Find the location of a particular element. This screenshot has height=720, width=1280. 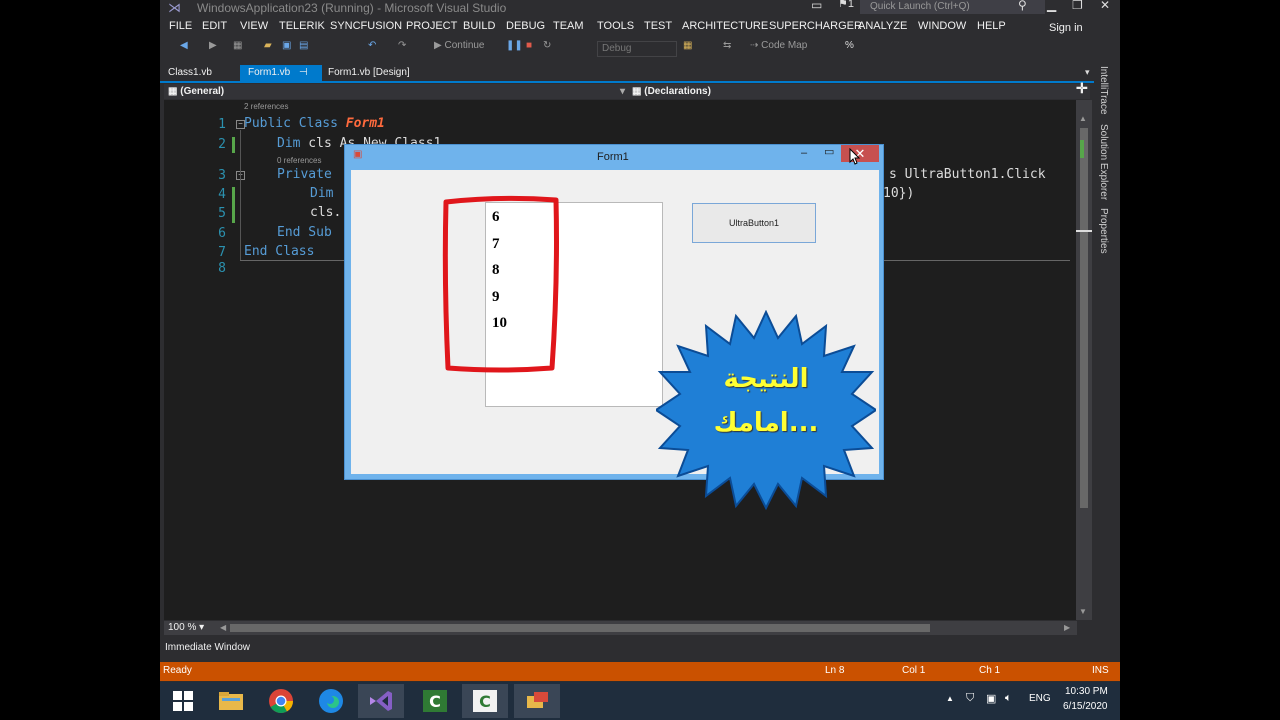

menu-window: WINDOW is located at coordinates (942, 26).